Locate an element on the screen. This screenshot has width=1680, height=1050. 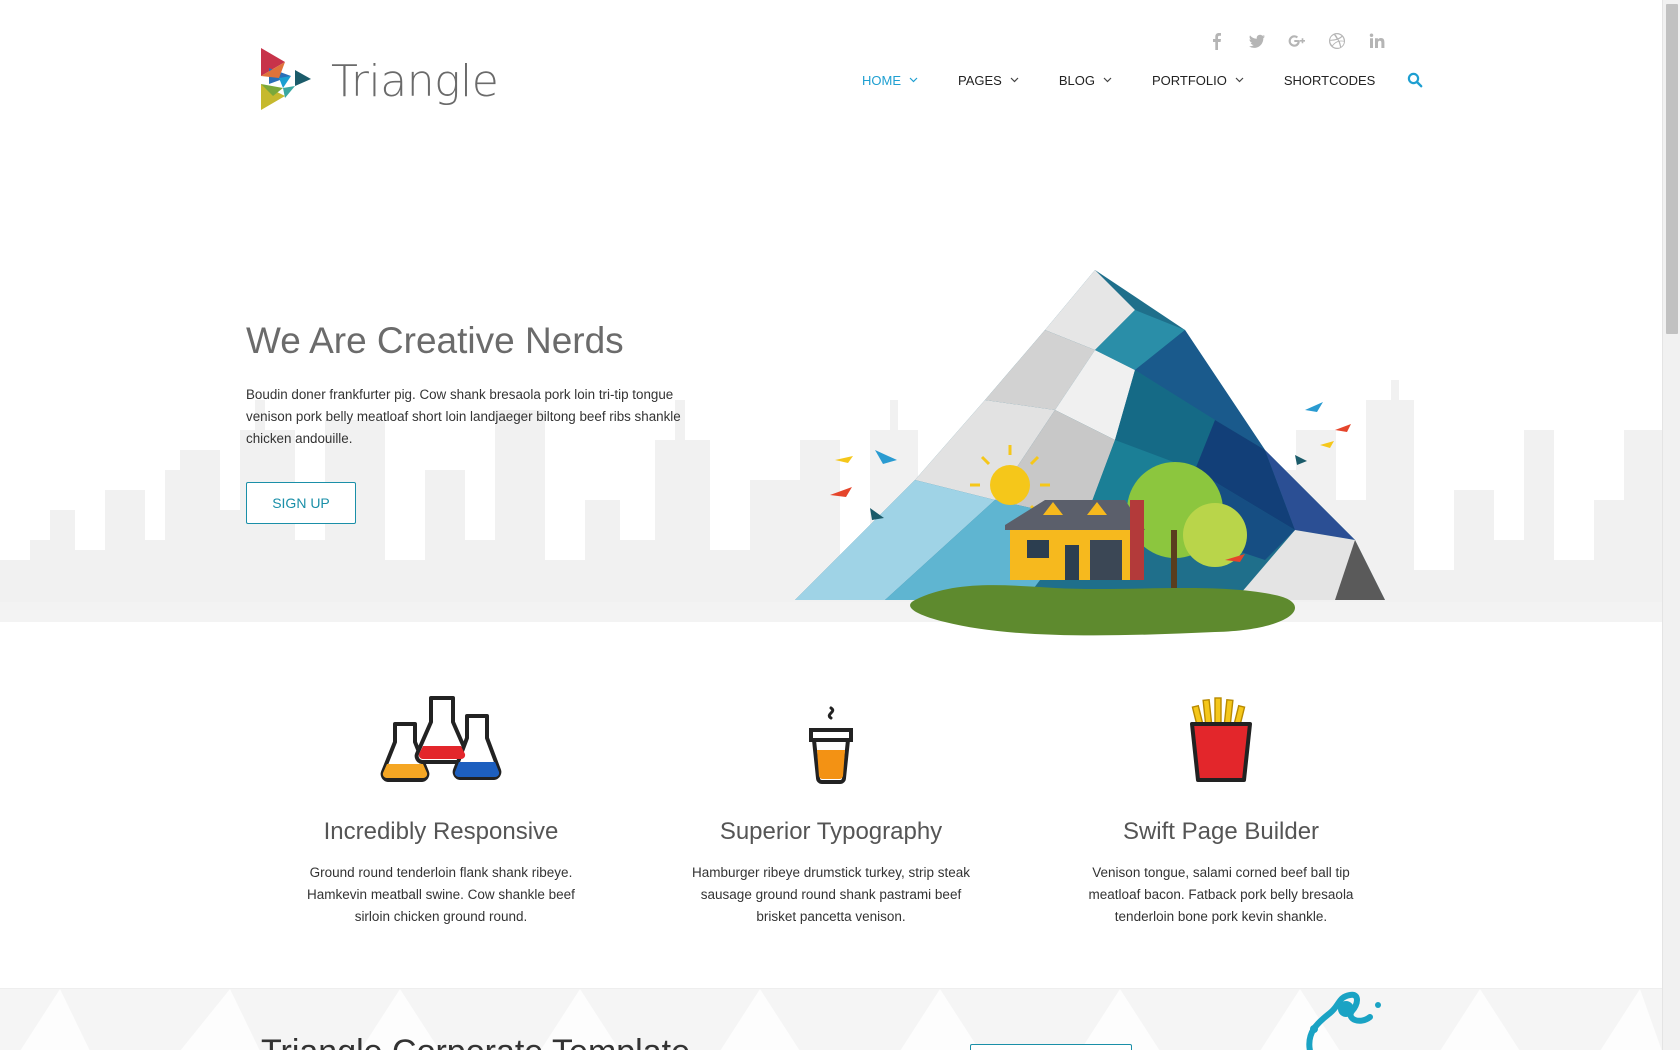
feature-title: Superior Typography is located at coordinates (831, 831).